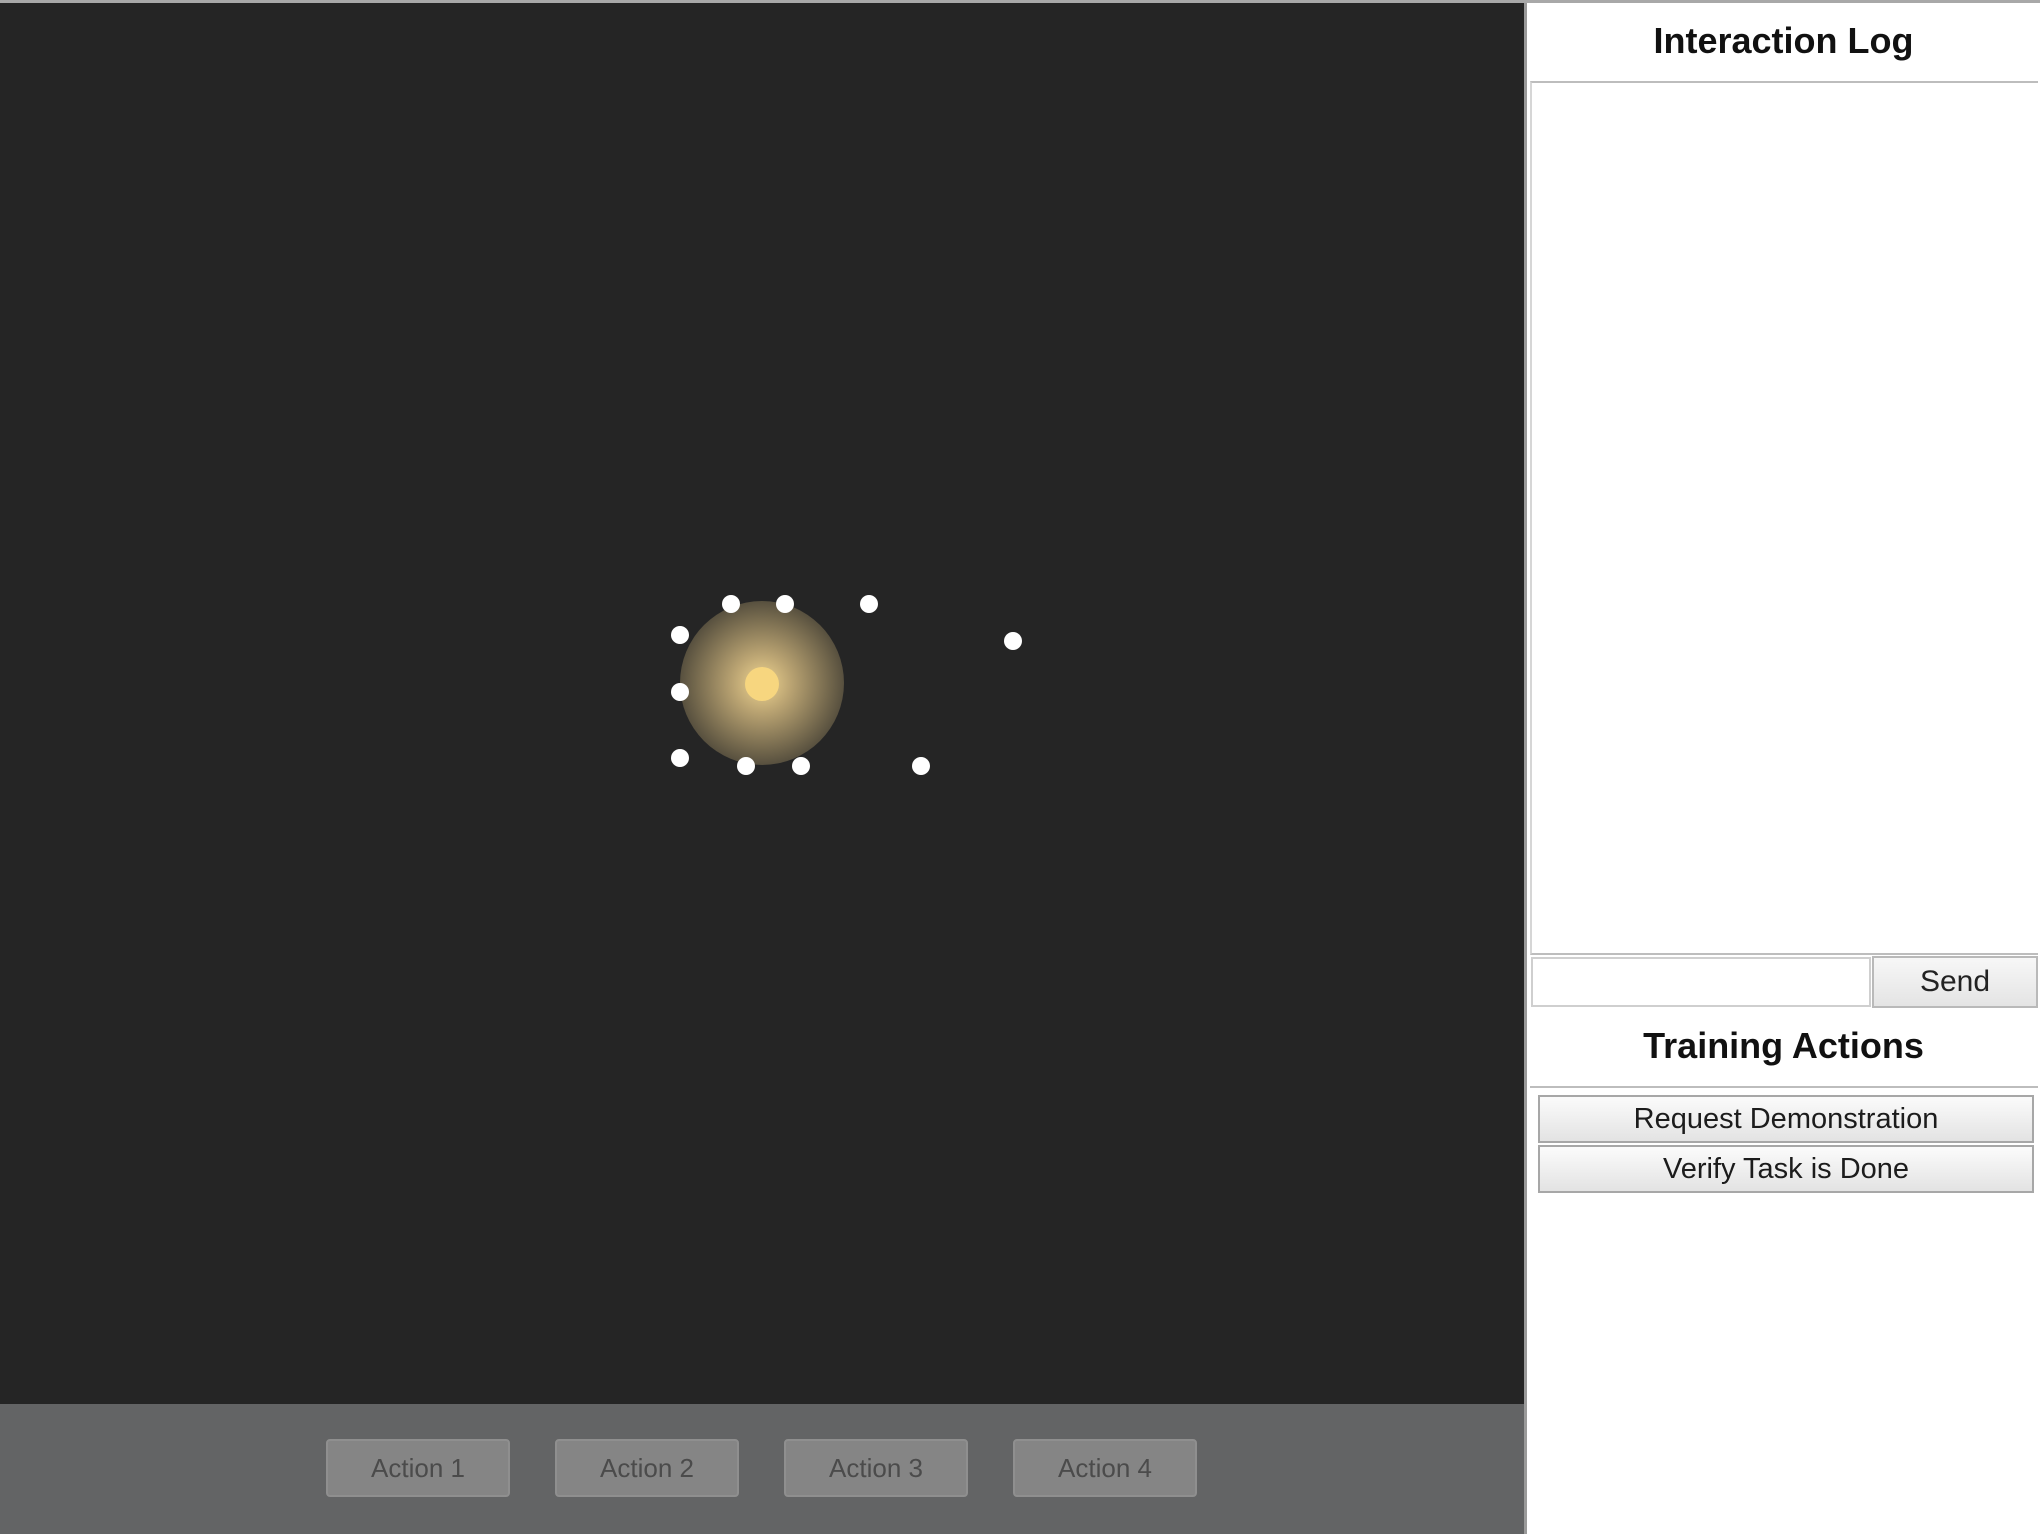 Image resolution: width=2040 pixels, height=1534 pixels. I want to click on action-4-button: Action 4, so click(1105, 1468).